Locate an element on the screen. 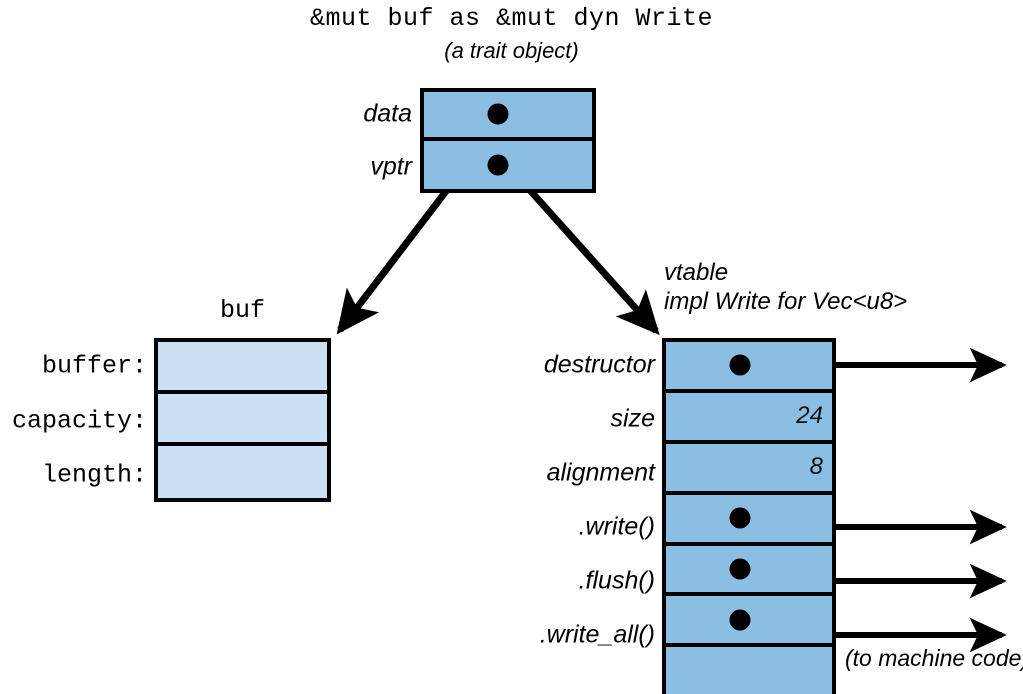 The width and height of the screenshot is (1023, 694). vtable-row-write-all is located at coordinates (749, 622).